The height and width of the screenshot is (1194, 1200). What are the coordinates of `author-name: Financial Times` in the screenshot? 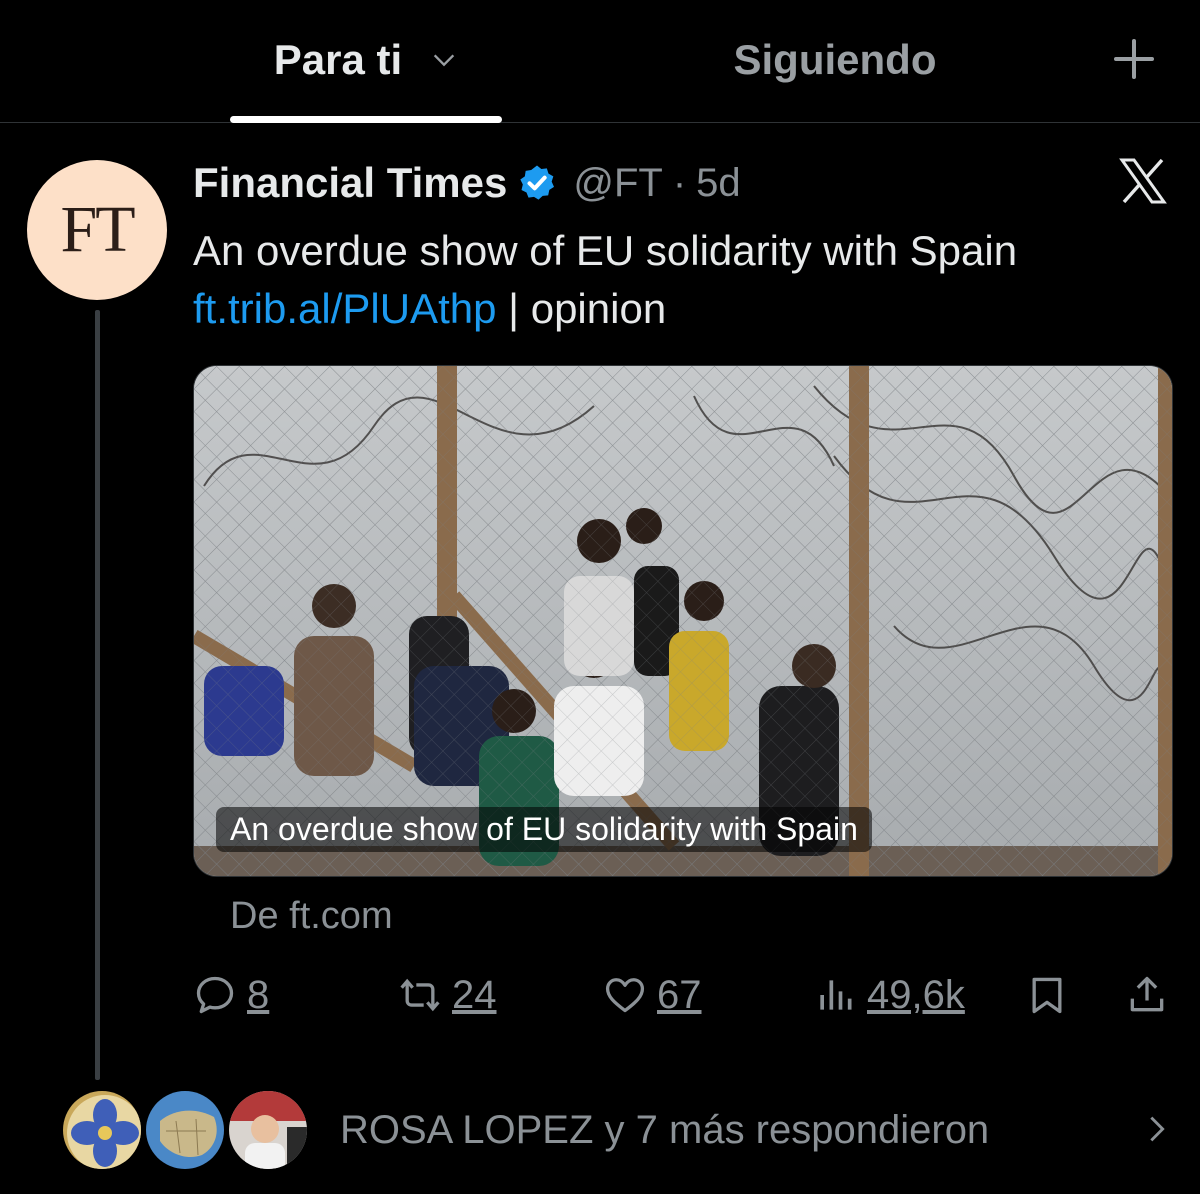 It's located at (350, 183).